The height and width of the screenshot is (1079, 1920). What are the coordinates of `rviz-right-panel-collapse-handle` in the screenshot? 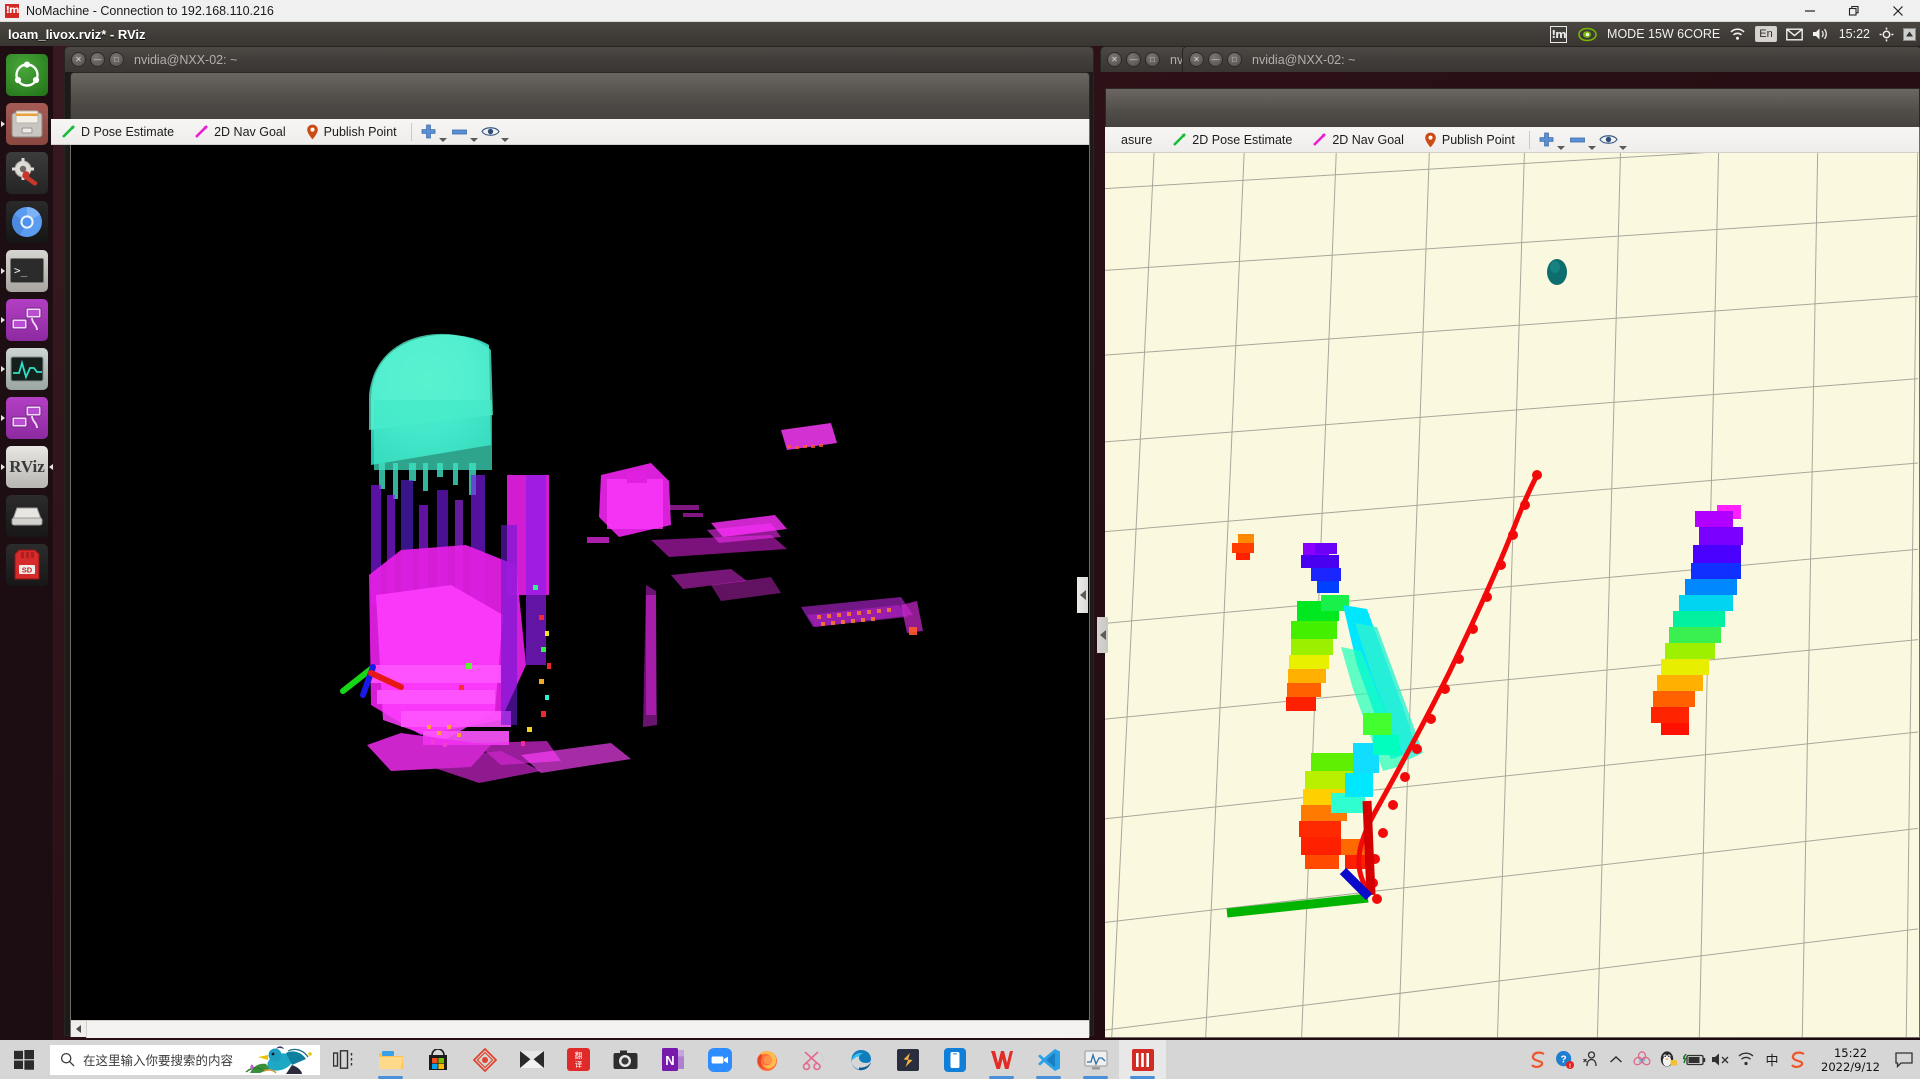 It's located at (1102, 635).